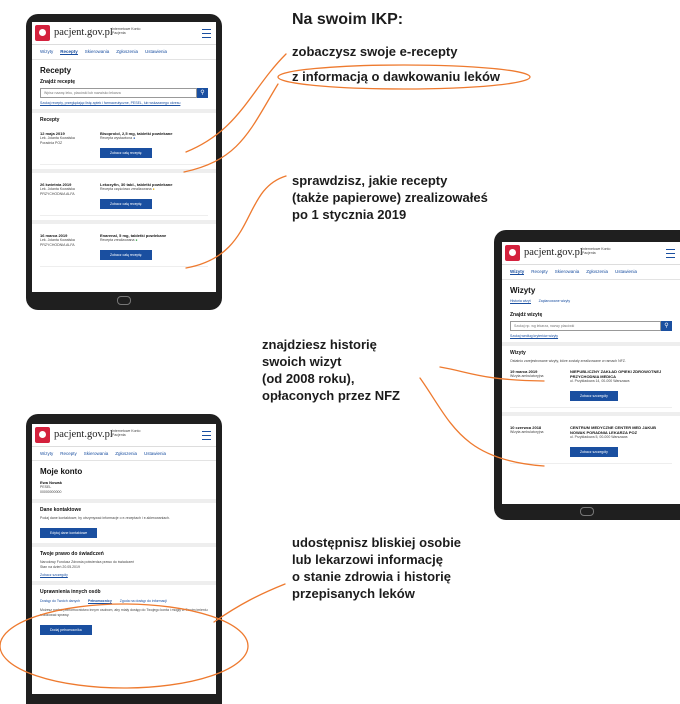  I want to click on highlight-ellipse-permissions, so click(124, 646).